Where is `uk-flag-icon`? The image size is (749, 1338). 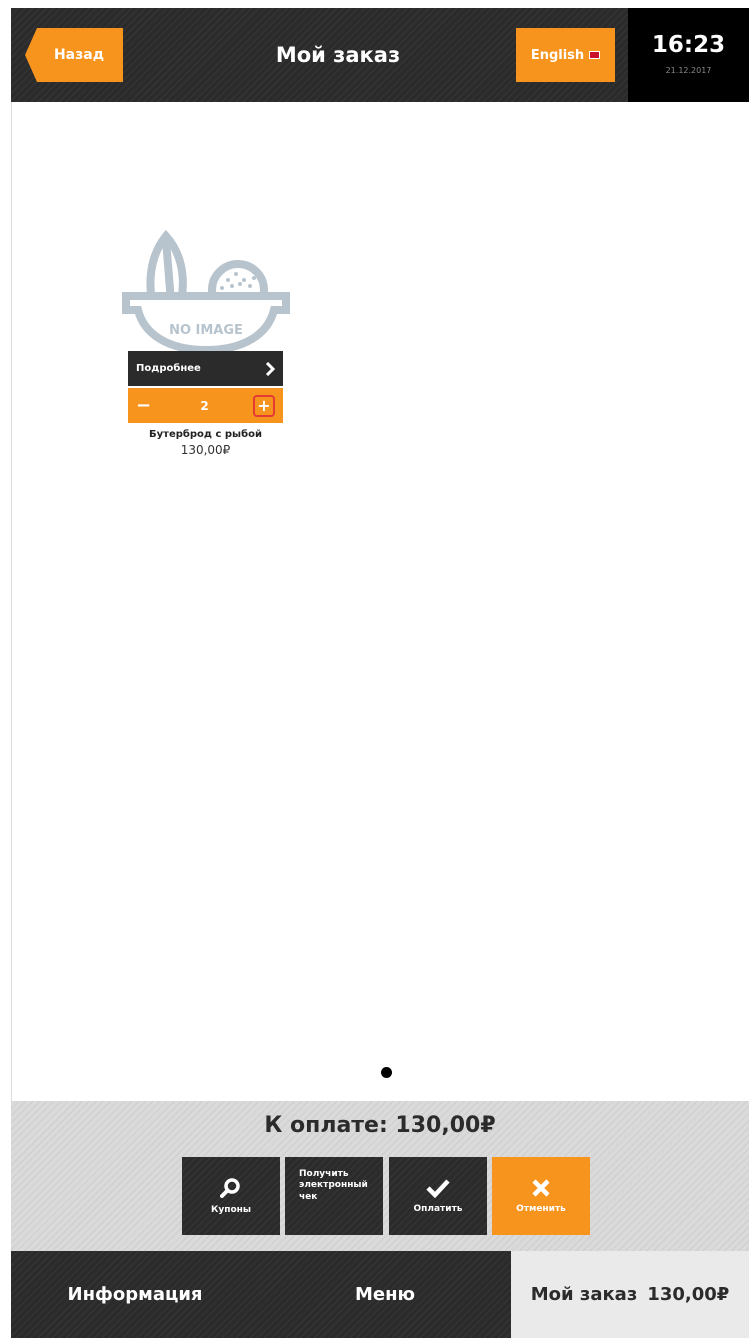
uk-flag-icon is located at coordinates (595, 55).